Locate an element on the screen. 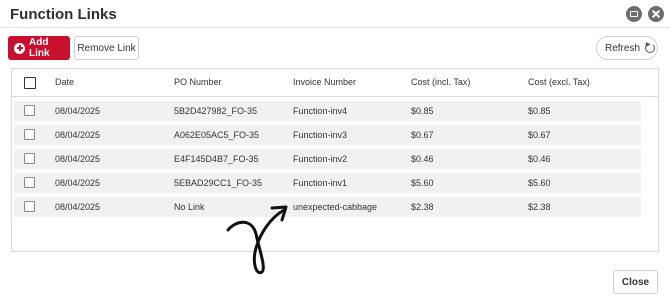 This screenshot has height=304, width=670. remove-link-label: Remove Link is located at coordinates (106, 48).